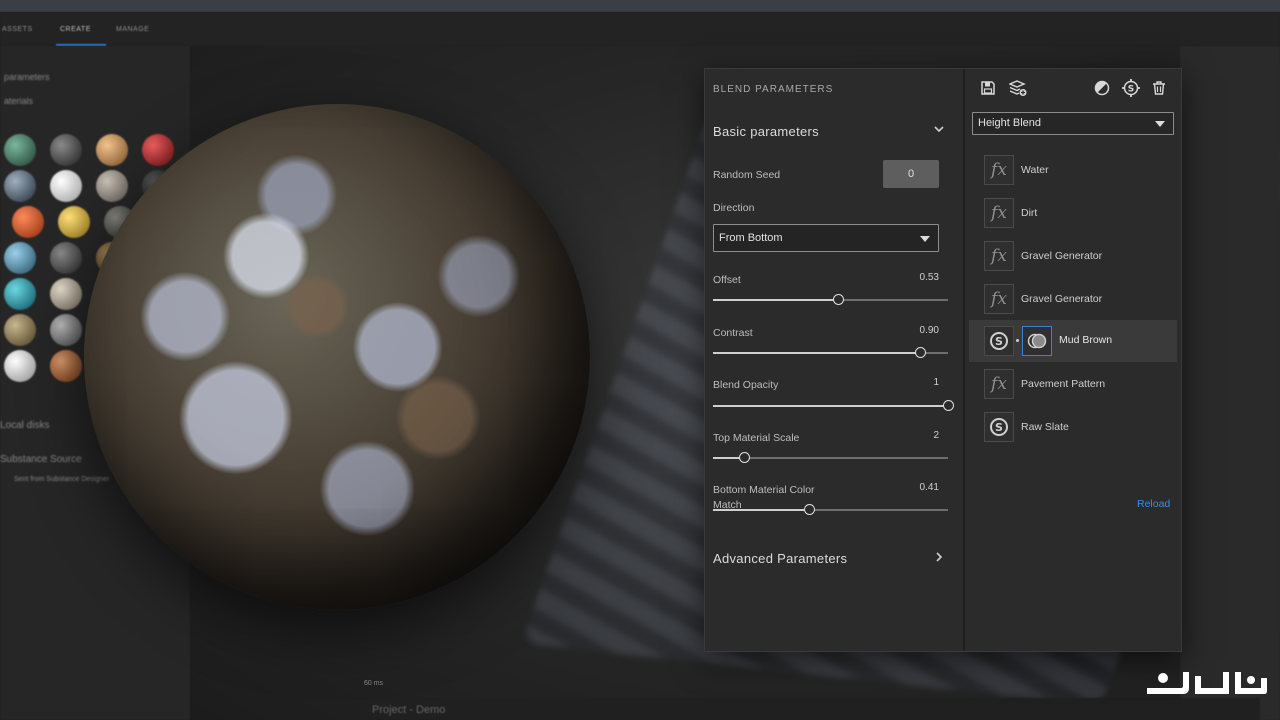 This screenshot has width=1280, height=720. Describe the element at coordinates (929, 487) in the screenshot. I see `bottom-material-color-value: 0.41` at that location.